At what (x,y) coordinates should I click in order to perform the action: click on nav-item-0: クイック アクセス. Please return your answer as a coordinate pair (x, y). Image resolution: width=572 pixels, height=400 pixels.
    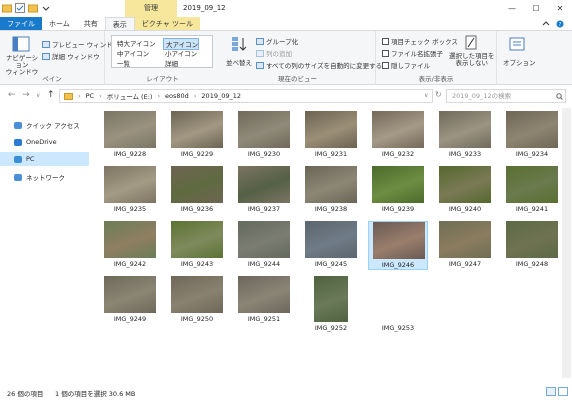
    Looking at the image, I should click on (44, 125).